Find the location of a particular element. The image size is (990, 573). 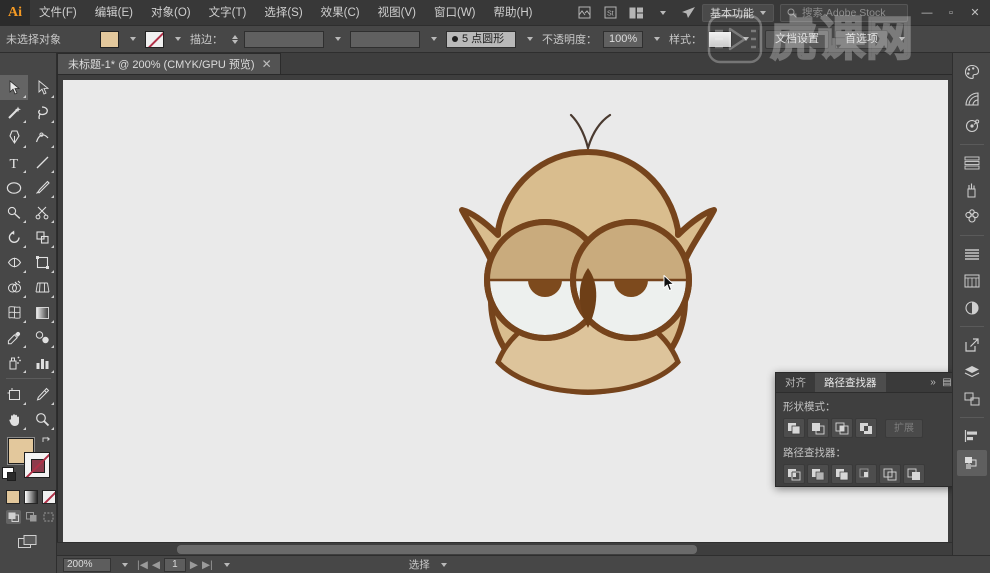

menu-help: 帮助(H) is located at coordinates (513, 13).